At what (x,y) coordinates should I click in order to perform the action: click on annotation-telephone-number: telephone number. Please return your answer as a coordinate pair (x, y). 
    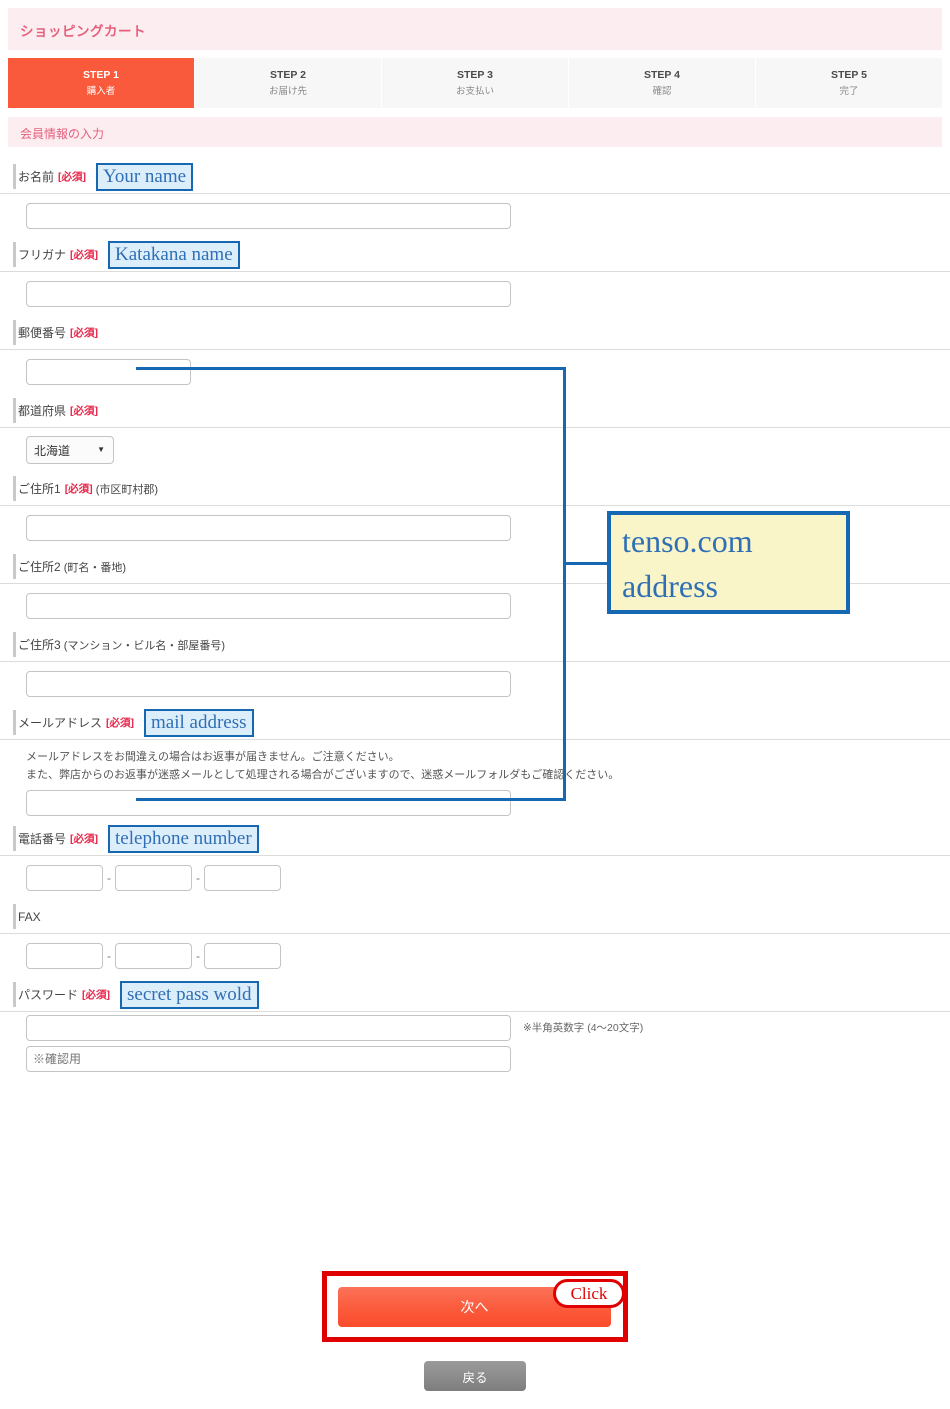
    Looking at the image, I should click on (183, 838).